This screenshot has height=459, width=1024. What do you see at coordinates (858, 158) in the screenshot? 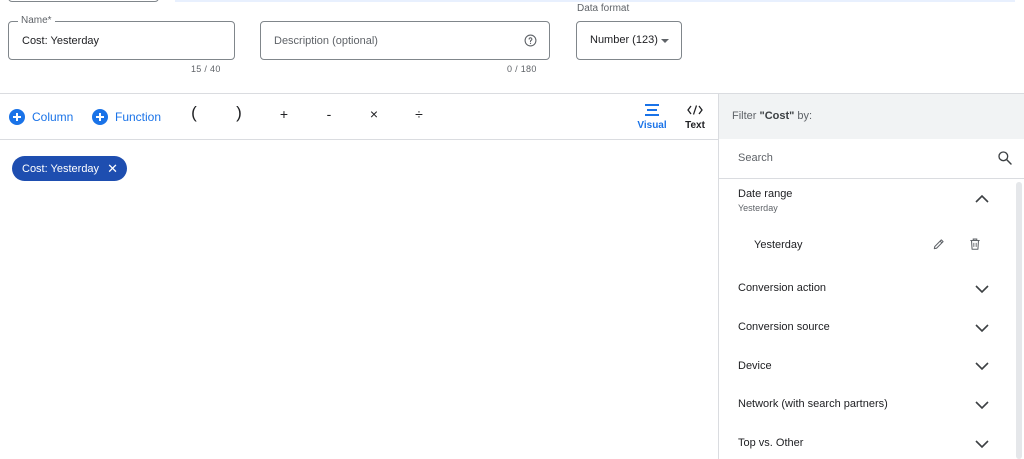
I see `filter-search-input` at bounding box center [858, 158].